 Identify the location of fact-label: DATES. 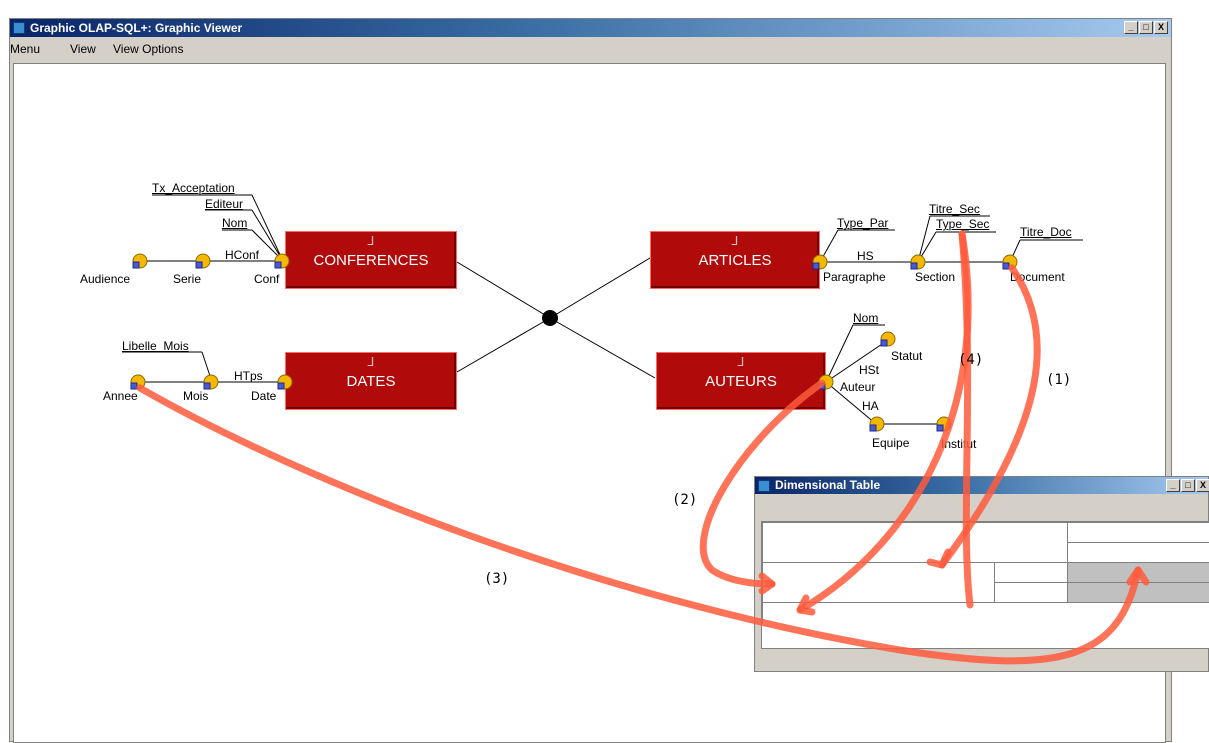
(371, 381).